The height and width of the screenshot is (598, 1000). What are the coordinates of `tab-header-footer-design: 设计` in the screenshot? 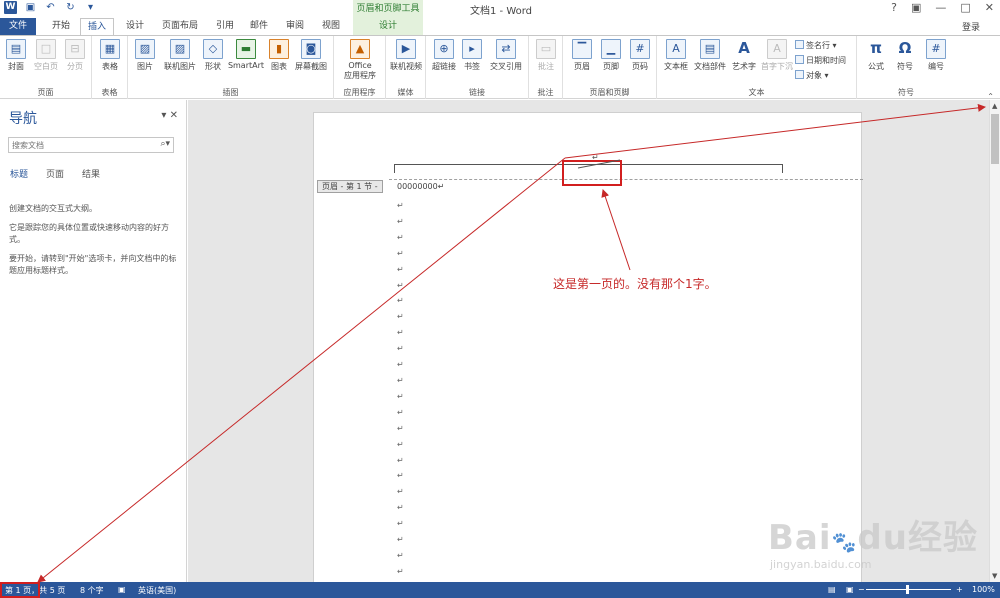 It's located at (388, 26).